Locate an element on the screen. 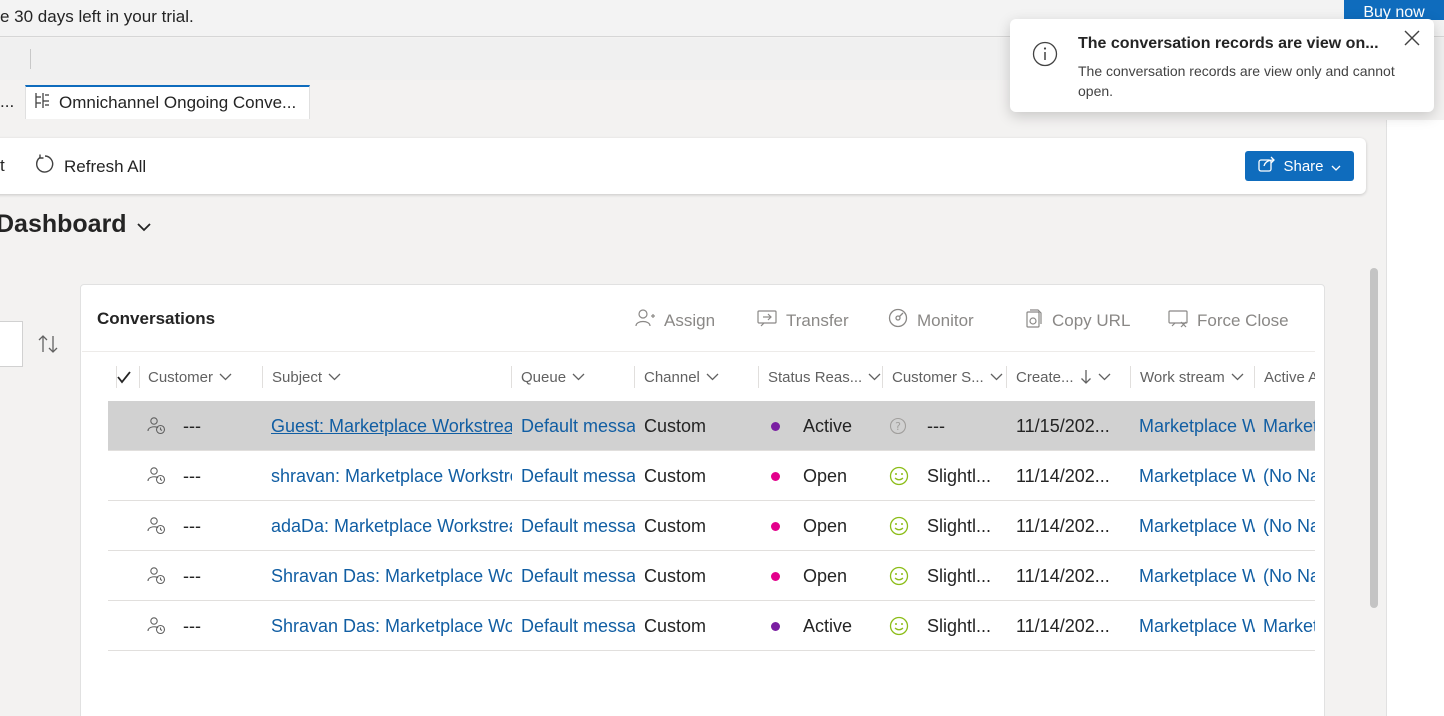 This screenshot has height=716, width=1444. status-cell: Open is located at coordinates (825, 475).